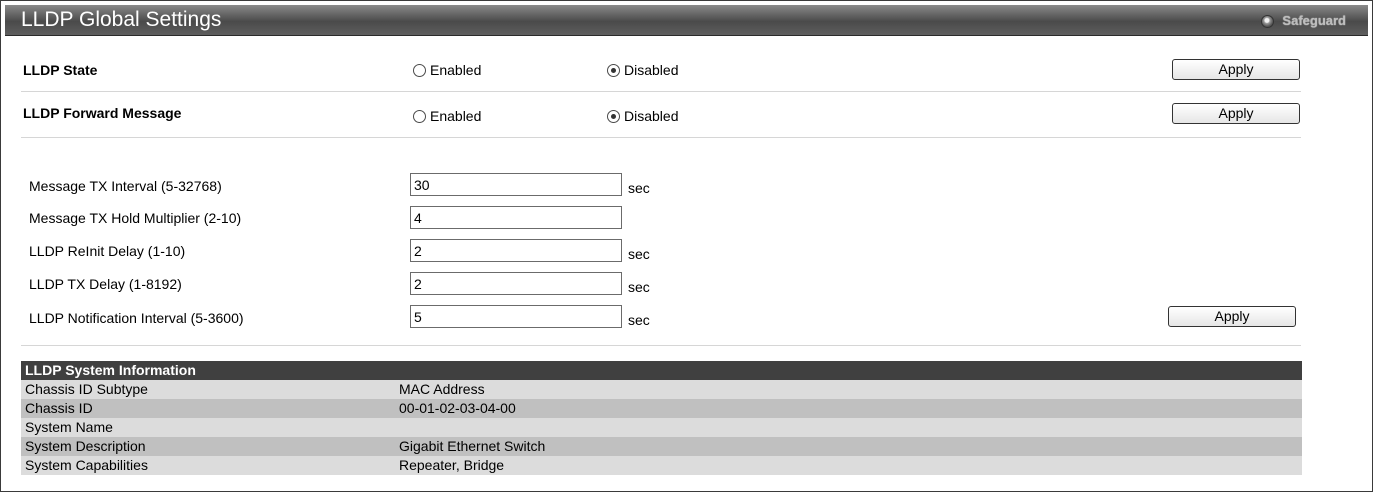 This screenshot has width=1373, height=492. I want to click on forward-message-label: LLDP Forward Message, so click(102, 113).